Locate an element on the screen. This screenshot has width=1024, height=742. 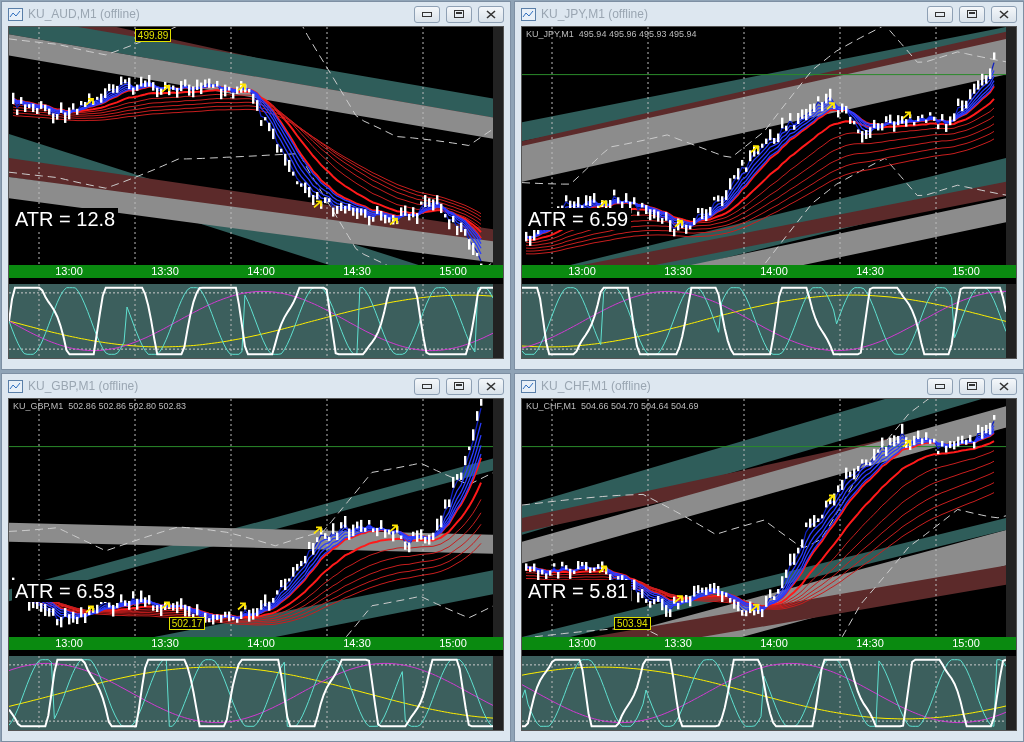
atr-reading: ATR = 12.8 is located at coordinates (65, 219).